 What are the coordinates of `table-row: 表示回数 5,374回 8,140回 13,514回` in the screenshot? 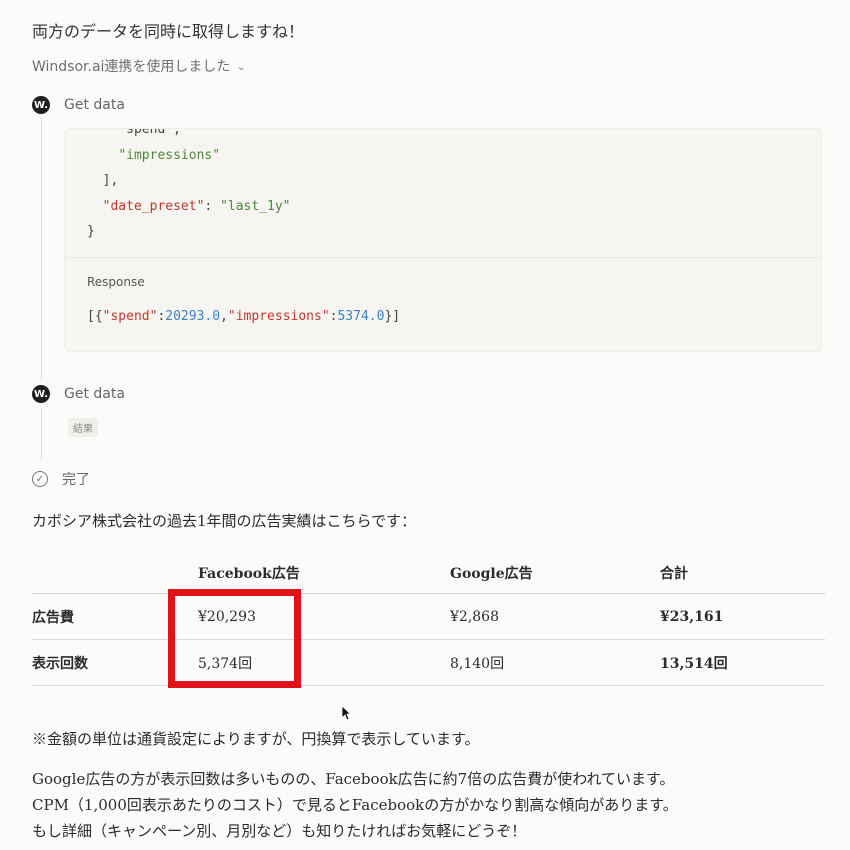 It's located at (428, 662).